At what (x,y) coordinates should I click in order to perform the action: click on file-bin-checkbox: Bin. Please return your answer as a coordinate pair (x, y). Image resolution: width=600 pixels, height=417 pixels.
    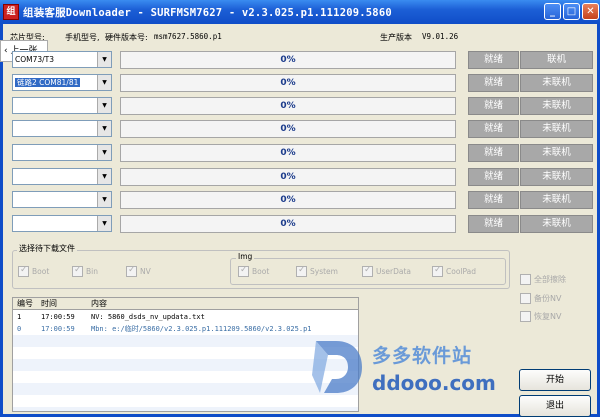
    Looking at the image, I should click on (85, 271).